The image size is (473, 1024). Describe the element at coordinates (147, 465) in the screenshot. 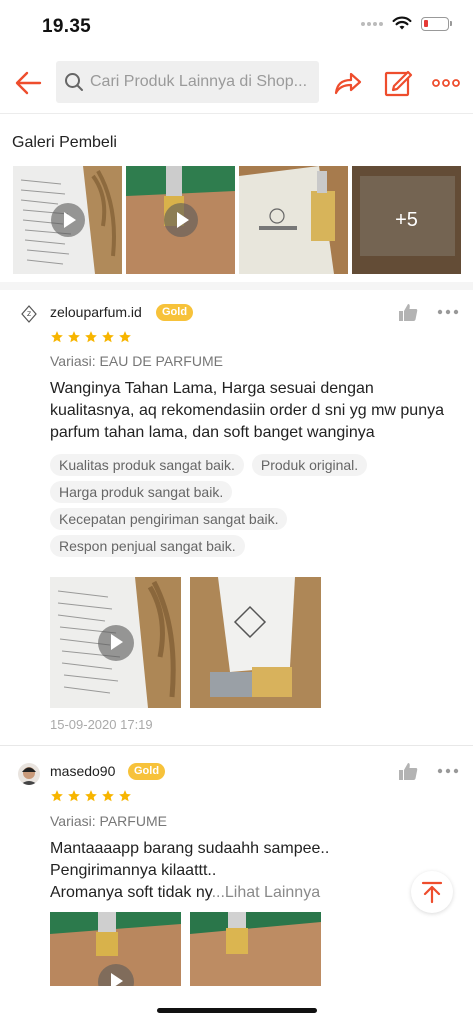

I see `review-tag: Kualitas produk sangat baik.` at that location.